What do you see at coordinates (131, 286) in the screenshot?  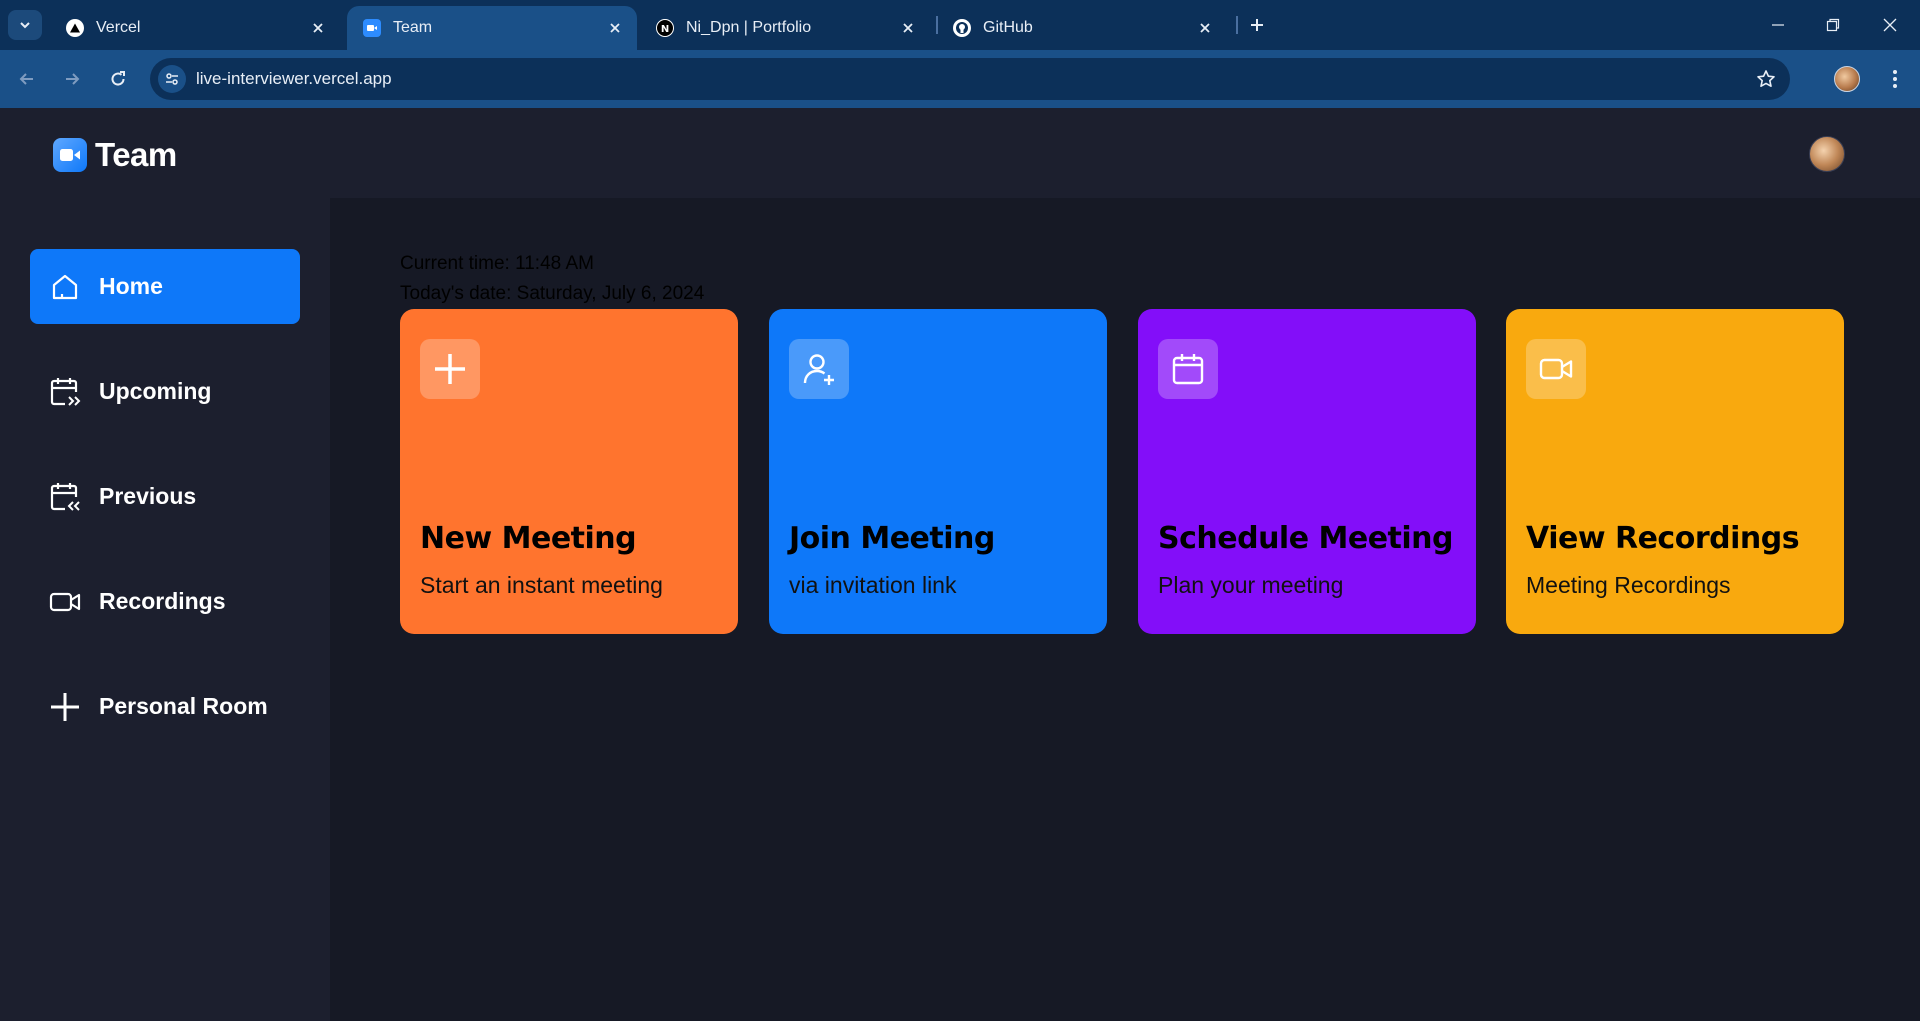 I see `sidebar-item-label: Home` at bounding box center [131, 286].